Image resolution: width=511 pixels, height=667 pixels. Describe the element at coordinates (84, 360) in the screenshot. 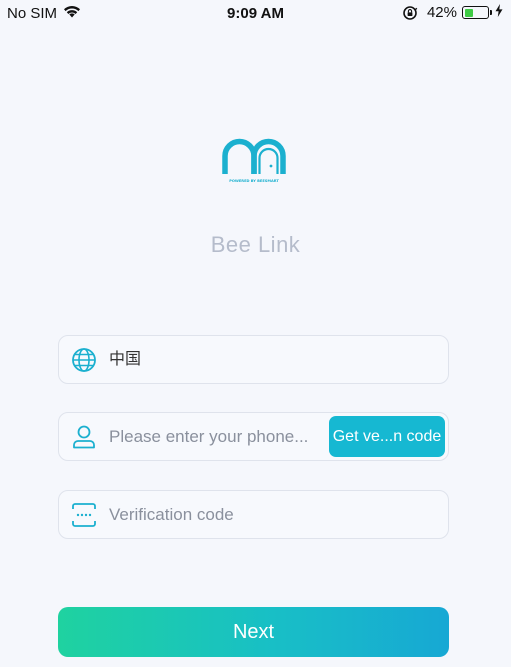

I see `globe-icon` at that location.